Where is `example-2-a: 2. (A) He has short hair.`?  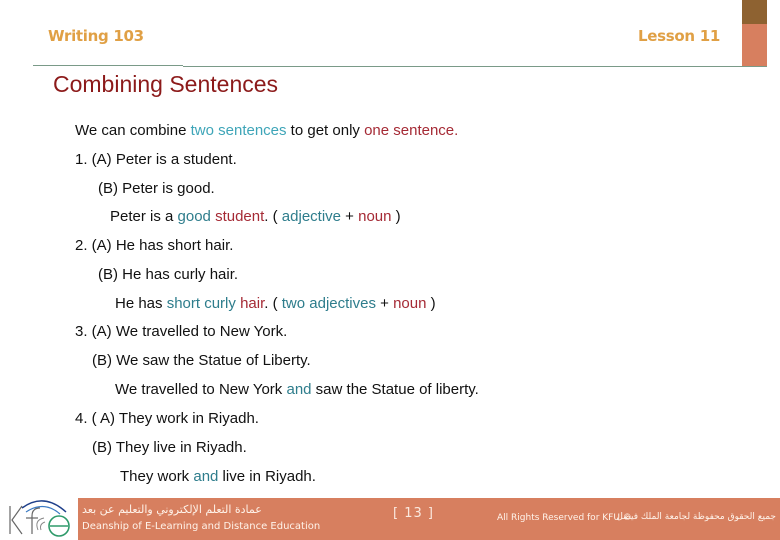
example-2-a: 2. (A) He has short hair. is located at coordinates (154, 245).